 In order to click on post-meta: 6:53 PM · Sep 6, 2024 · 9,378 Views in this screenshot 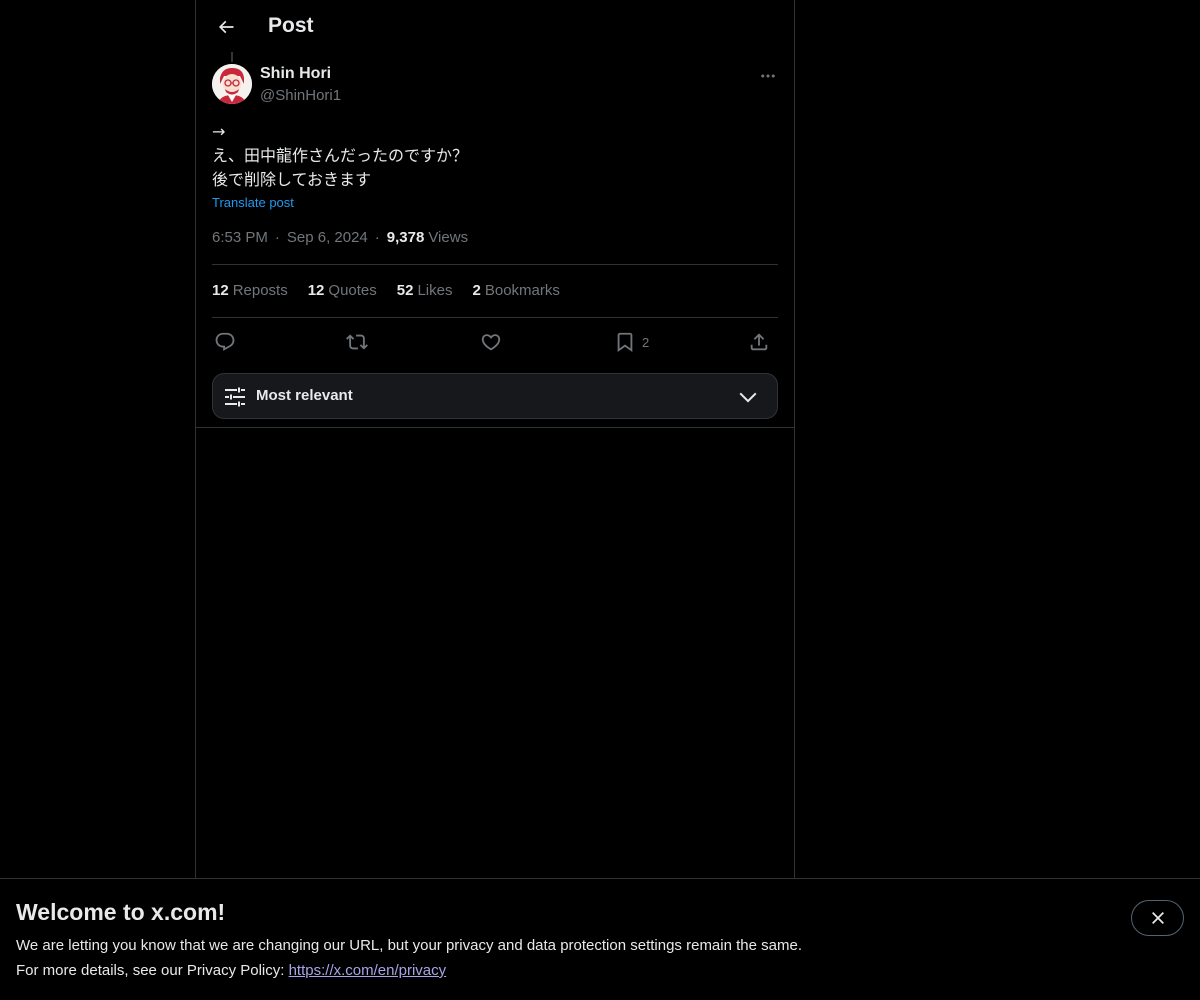, I will do `click(340, 237)`.